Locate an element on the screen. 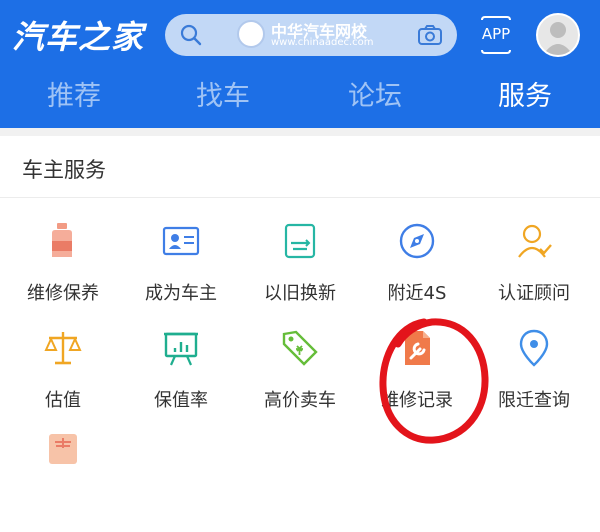 This screenshot has height=532, width=600. service-valuation: 估值 is located at coordinates (63, 378).